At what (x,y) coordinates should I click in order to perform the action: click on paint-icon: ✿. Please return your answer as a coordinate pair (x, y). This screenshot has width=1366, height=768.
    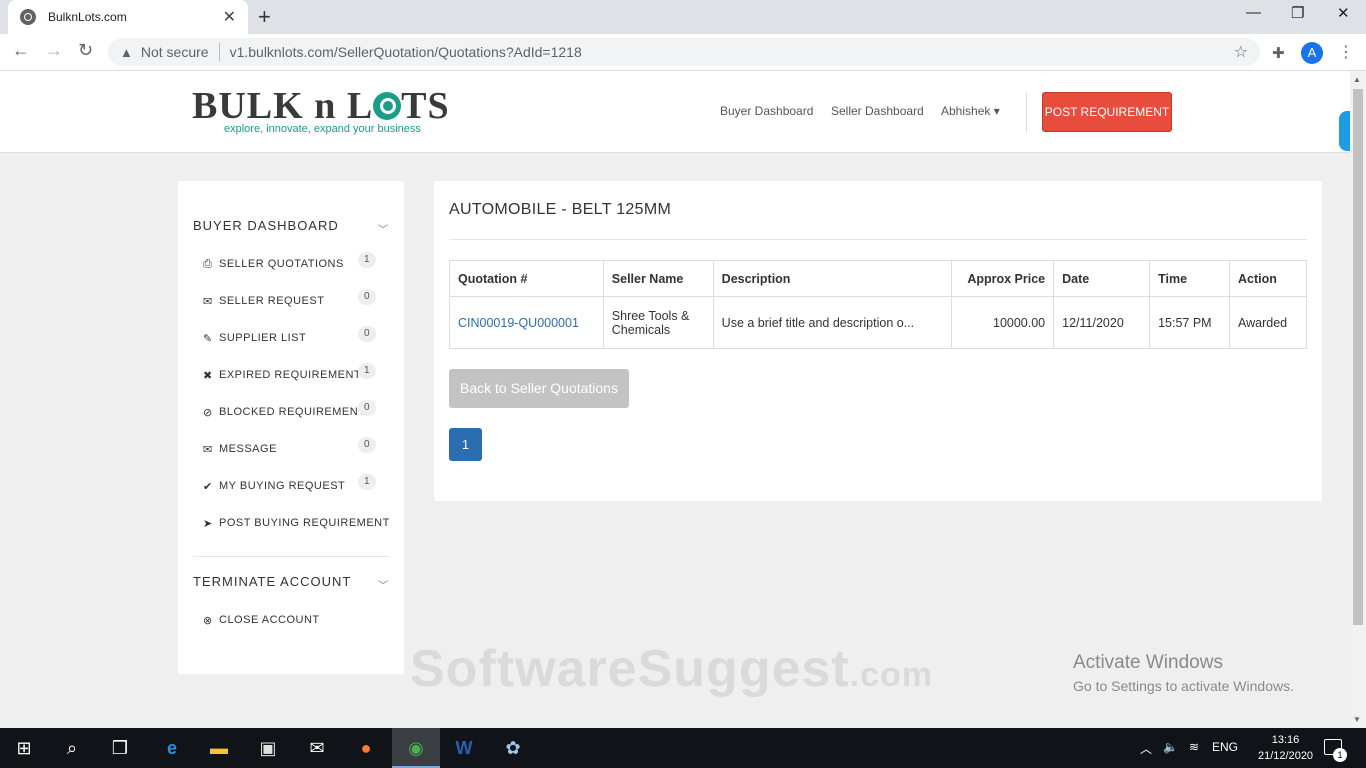
    Looking at the image, I should click on (513, 748).